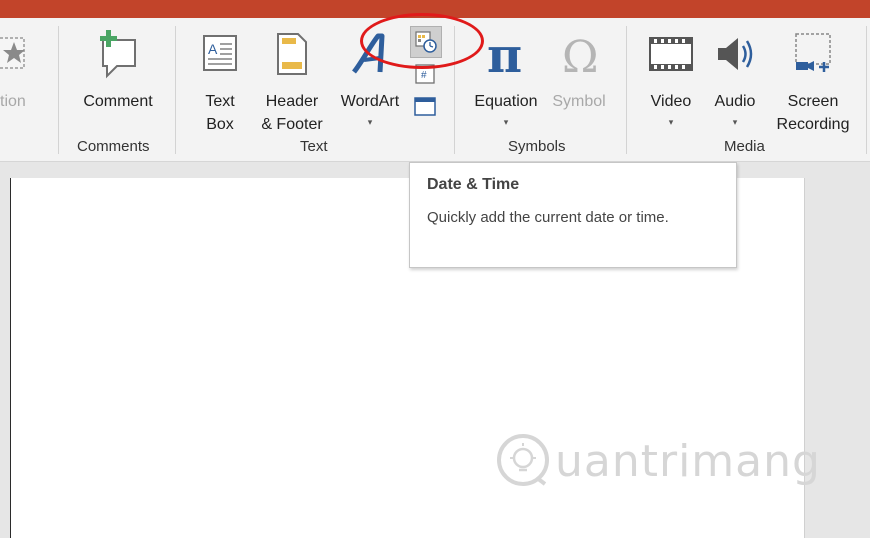 The width and height of the screenshot is (870, 538). I want to click on symbols-group-label: Symbols, so click(537, 146).